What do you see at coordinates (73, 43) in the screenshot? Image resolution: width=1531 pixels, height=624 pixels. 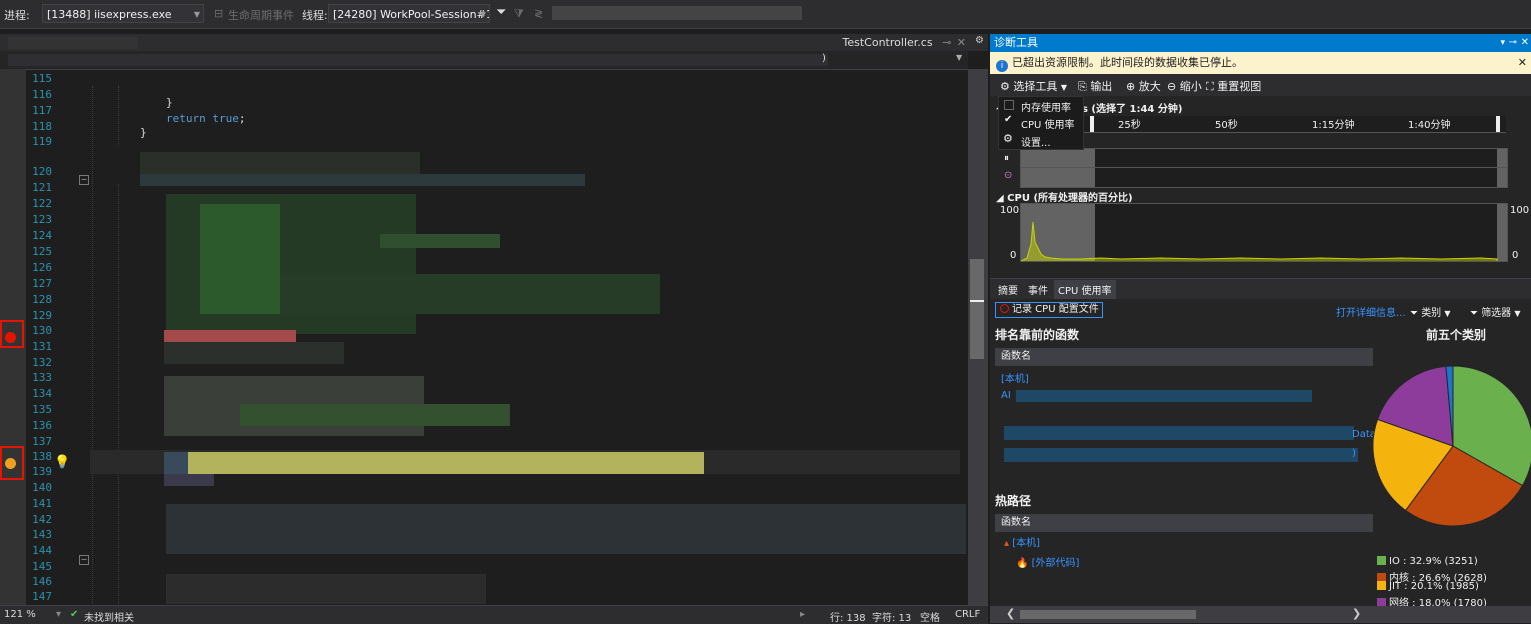 I see `redacted-tab` at bounding box center [73, 43].